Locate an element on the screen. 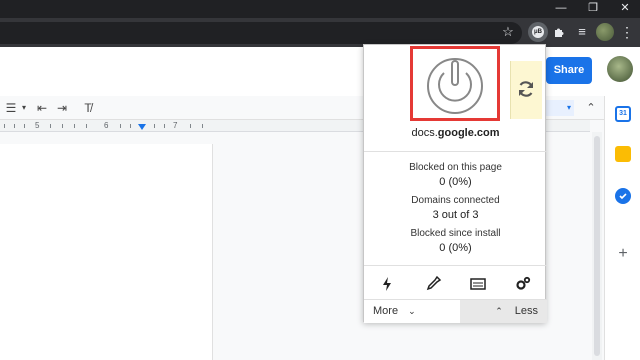  power-icon is located at coordinates (455, 86).